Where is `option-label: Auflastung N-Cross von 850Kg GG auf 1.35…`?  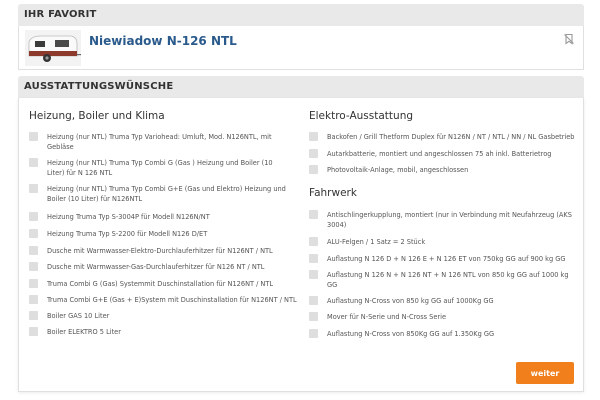
option-label: Auflastung N-Cross von 850Kg GG auf 1.35… is located at coordinates (411, 334).